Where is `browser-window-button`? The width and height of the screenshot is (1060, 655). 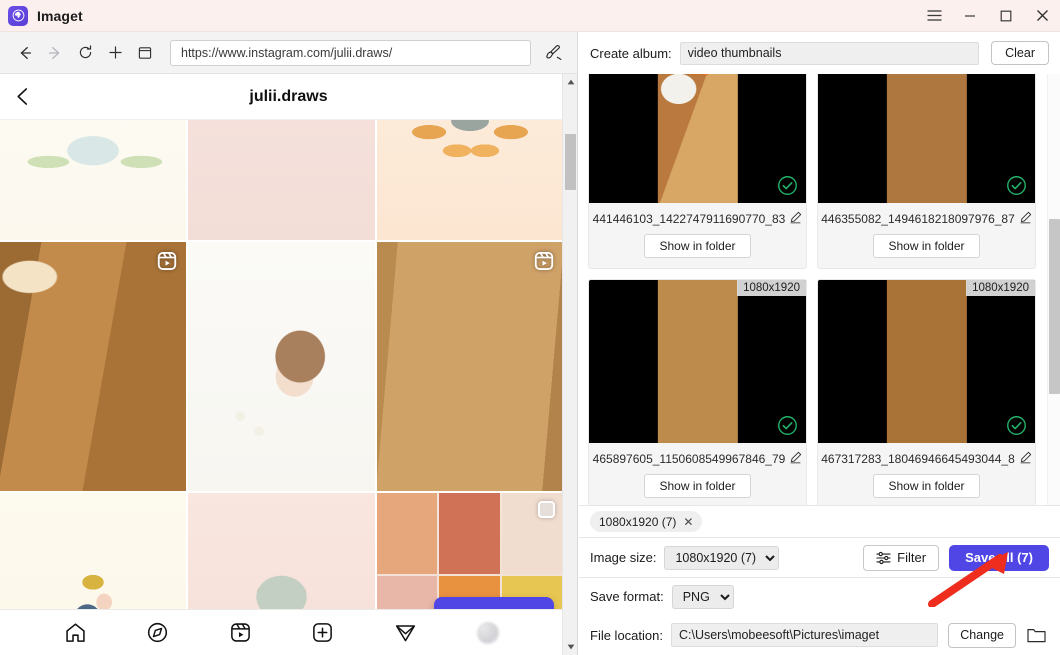 browser-window-button is located at coordinates (145, 53).